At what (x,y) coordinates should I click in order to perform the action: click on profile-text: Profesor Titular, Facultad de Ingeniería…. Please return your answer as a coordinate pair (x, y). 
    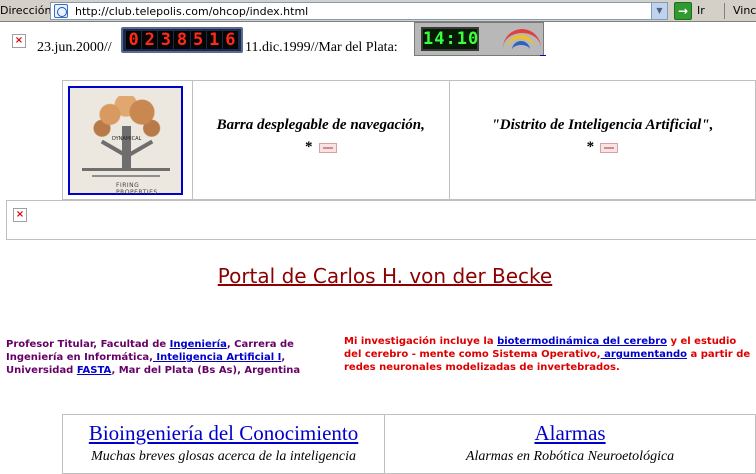
    Looking at the image, I should click on (161, 357).